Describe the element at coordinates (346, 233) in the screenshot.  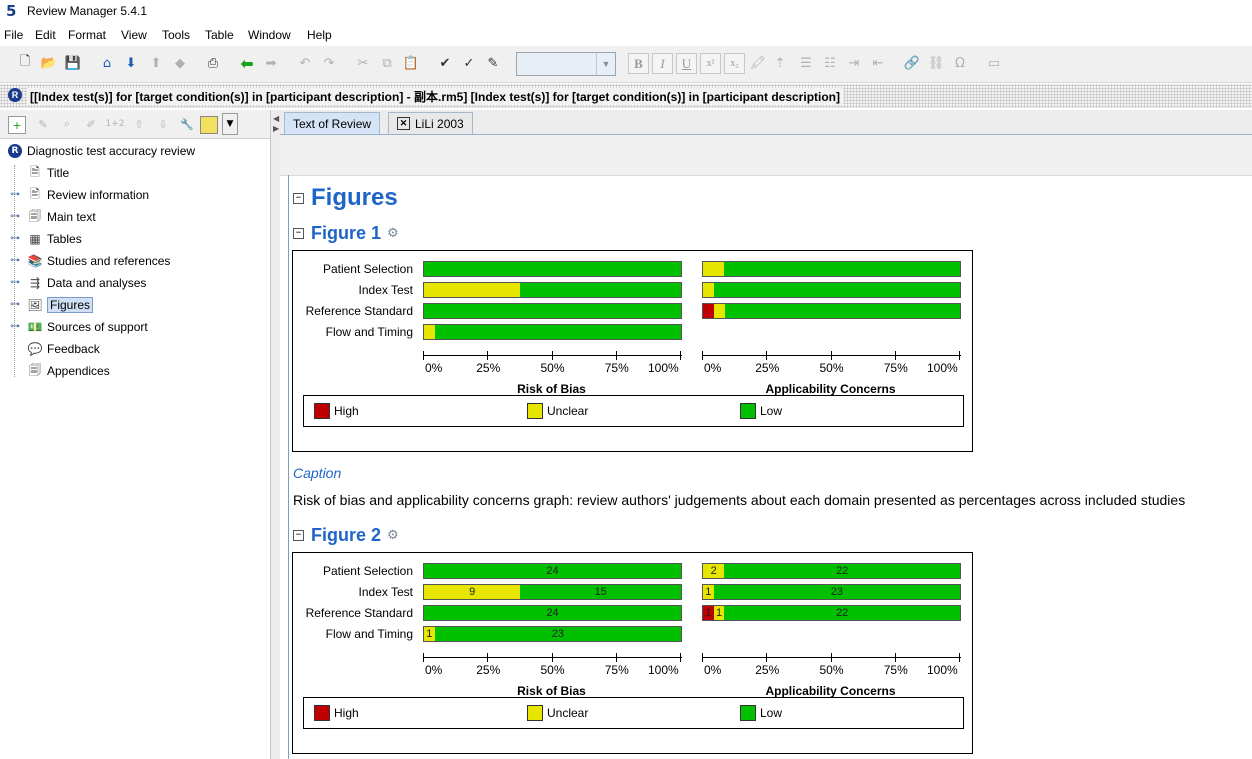
I see `figure-title: Figure 1` at that location.